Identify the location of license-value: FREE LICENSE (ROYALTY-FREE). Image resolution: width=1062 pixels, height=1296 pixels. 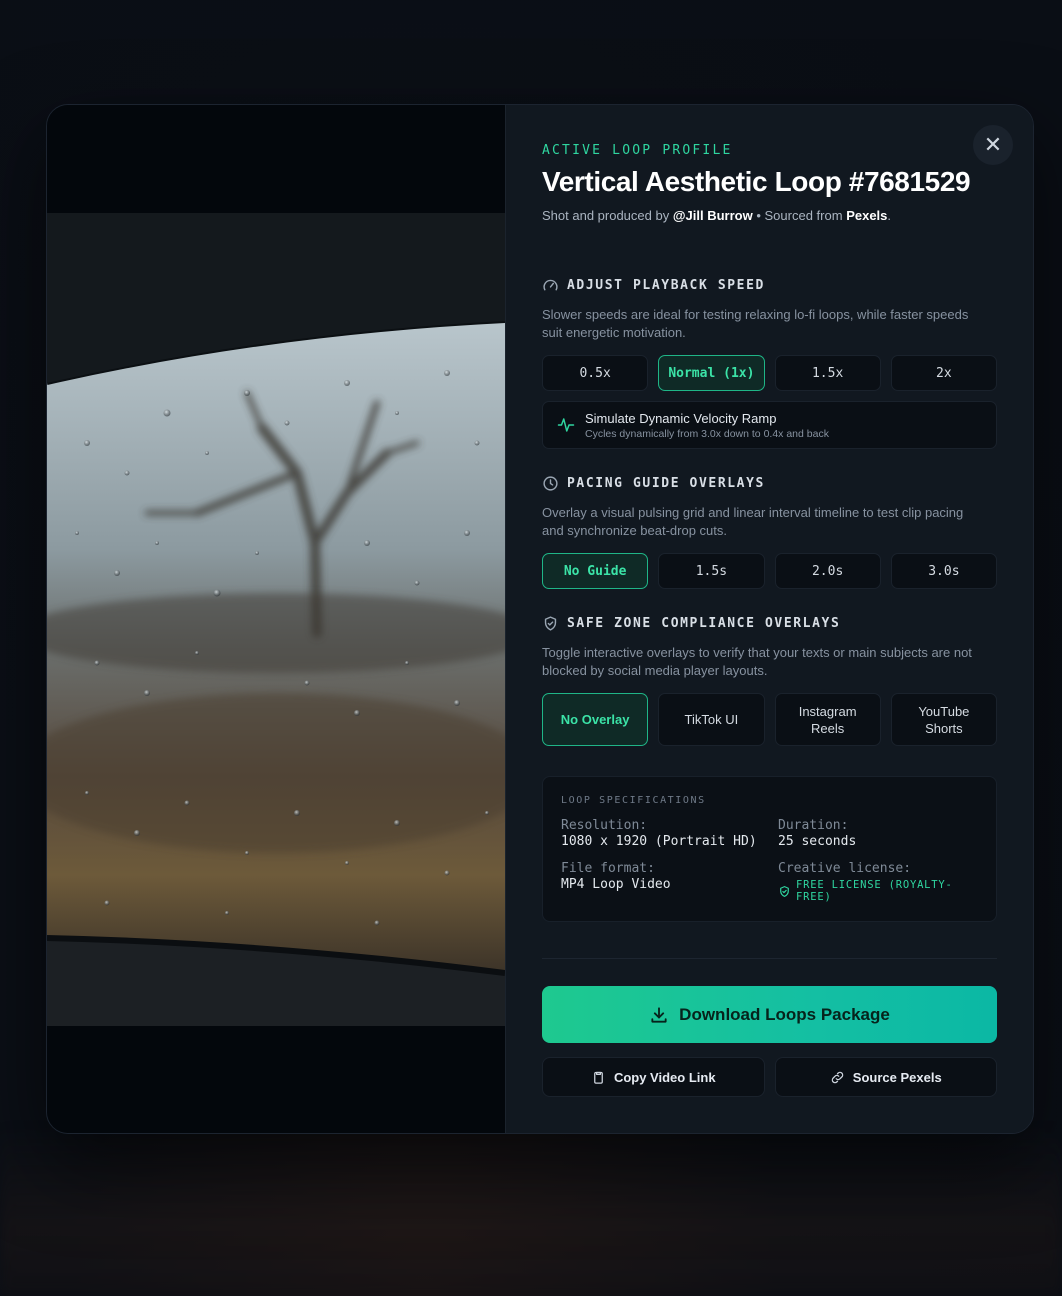
(874, 891).